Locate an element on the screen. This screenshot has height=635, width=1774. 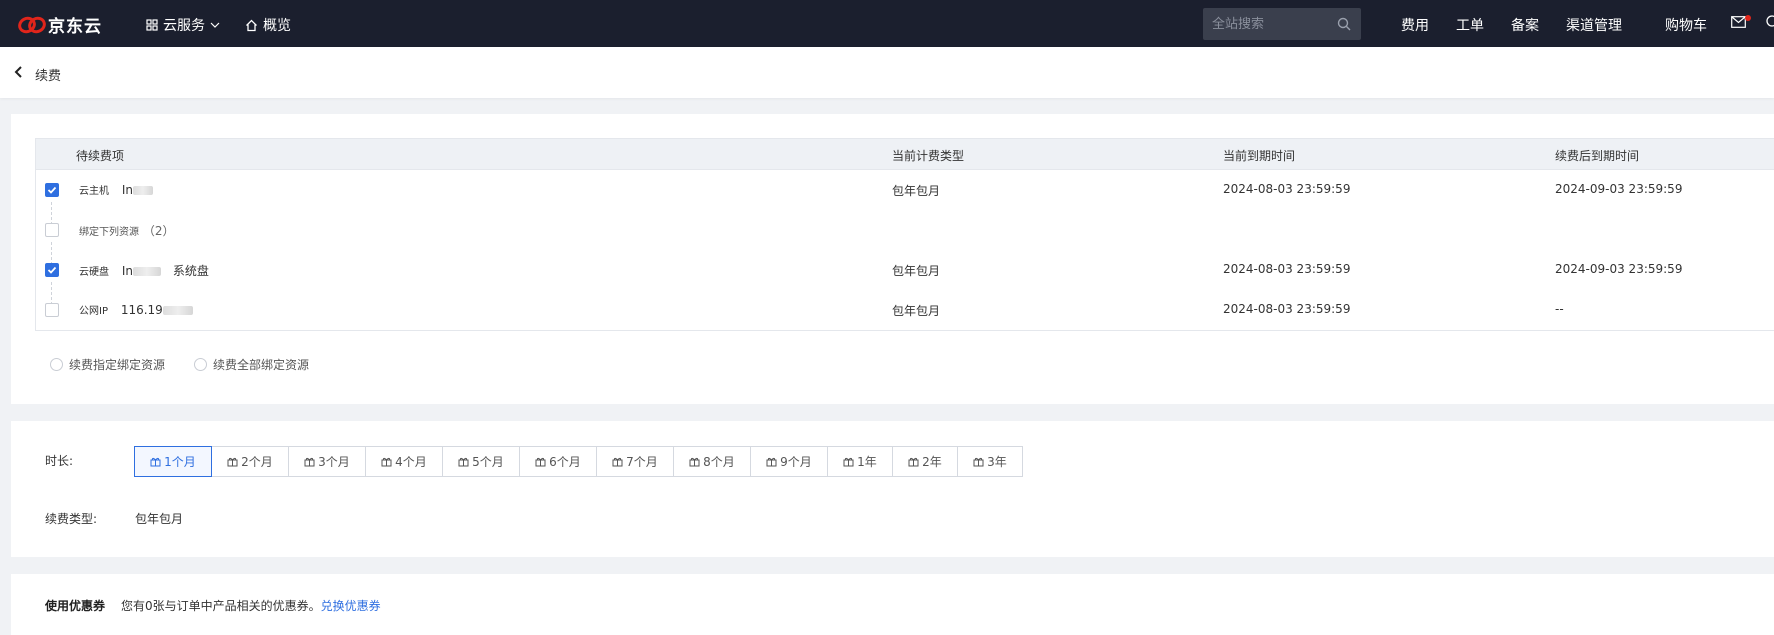
bind-resources-cell: 绑定下列资源 （2） is located at coordinates (126, 230).